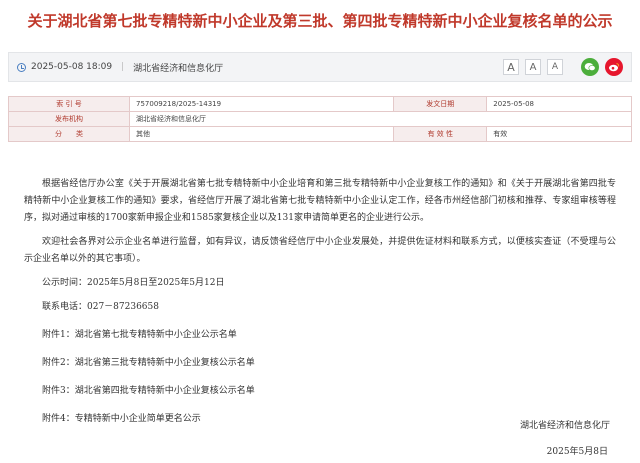 The width and height of the screenshot is (640, 463). I want to click on meta-bar: 2025-05-08 18:09 | 湖北省经济和信息化厅 A A A, so click(320, 67).